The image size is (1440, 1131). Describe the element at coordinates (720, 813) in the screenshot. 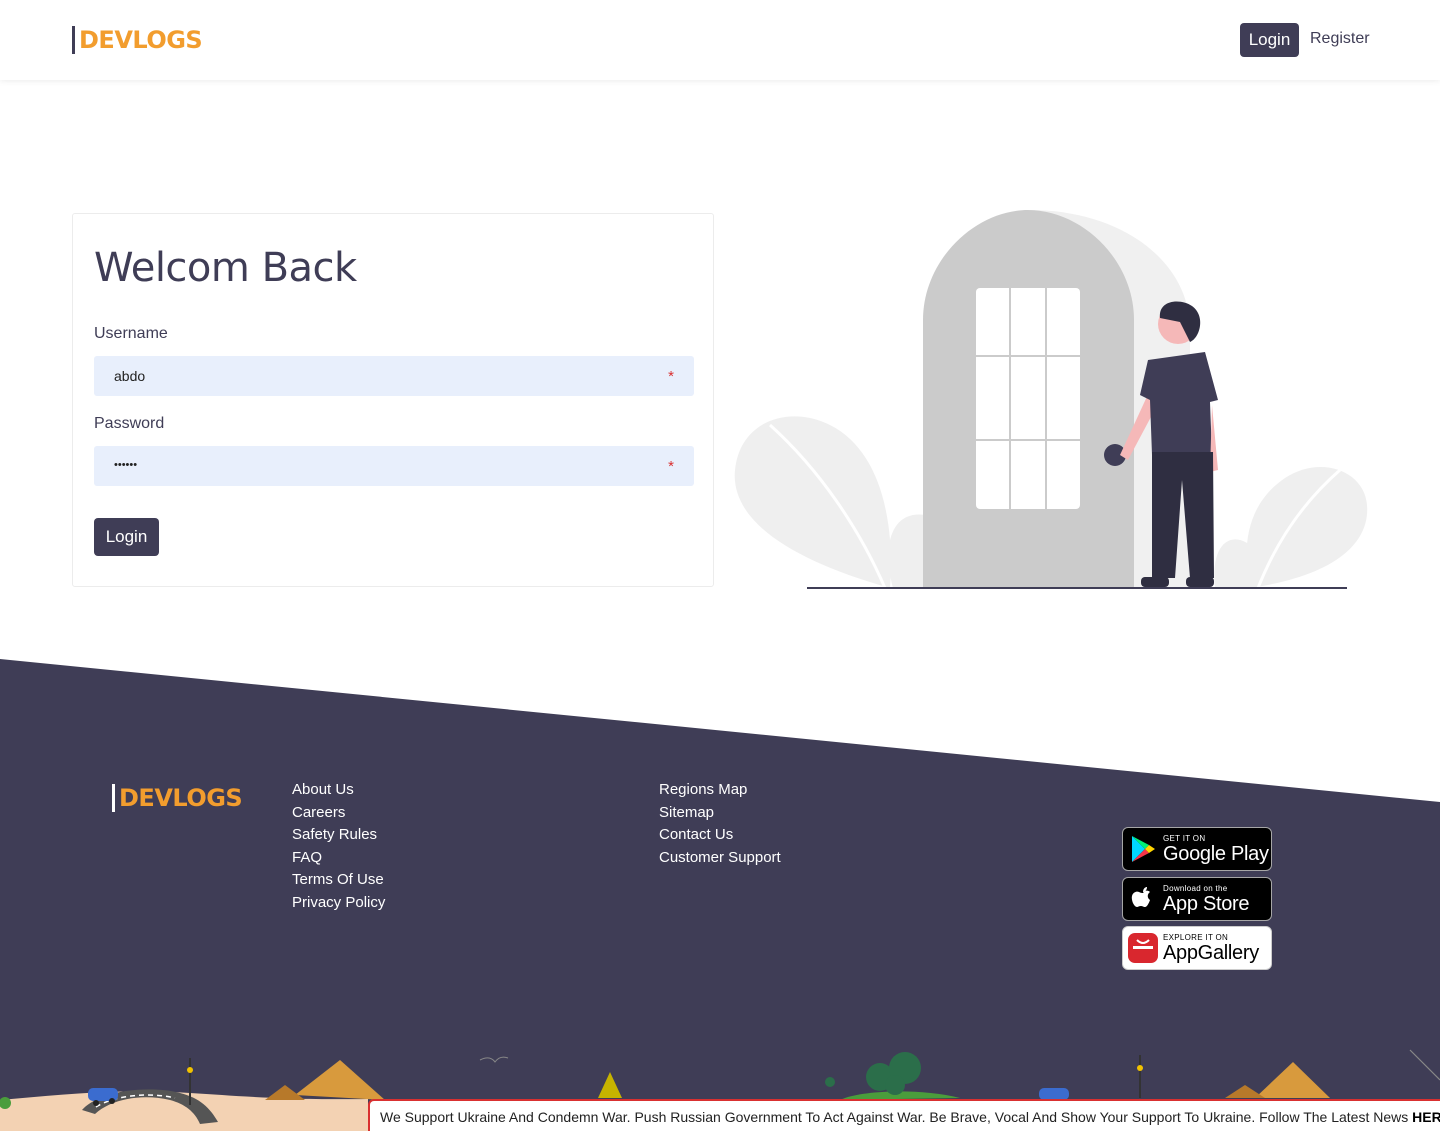

I see `footer-link: Sitemap` at that location.